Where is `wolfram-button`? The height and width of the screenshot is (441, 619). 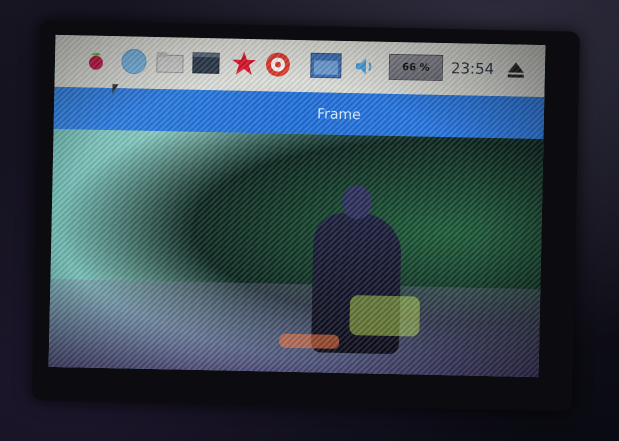 wolfram-button is located at coordinates (278, 64).